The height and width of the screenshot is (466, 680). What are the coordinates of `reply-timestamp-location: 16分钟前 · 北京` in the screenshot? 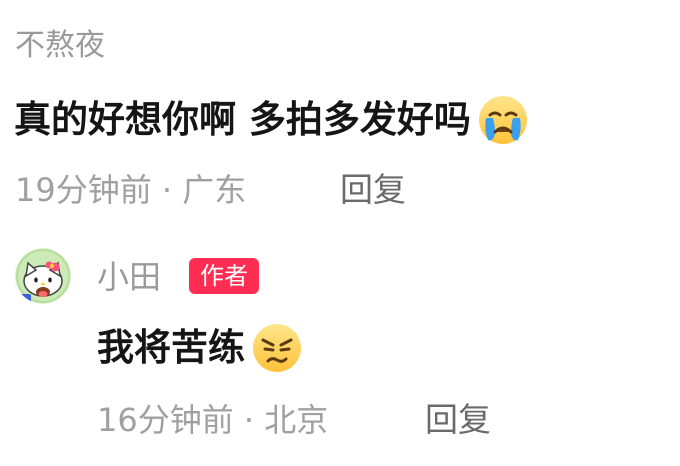 It's located at (213, 420).